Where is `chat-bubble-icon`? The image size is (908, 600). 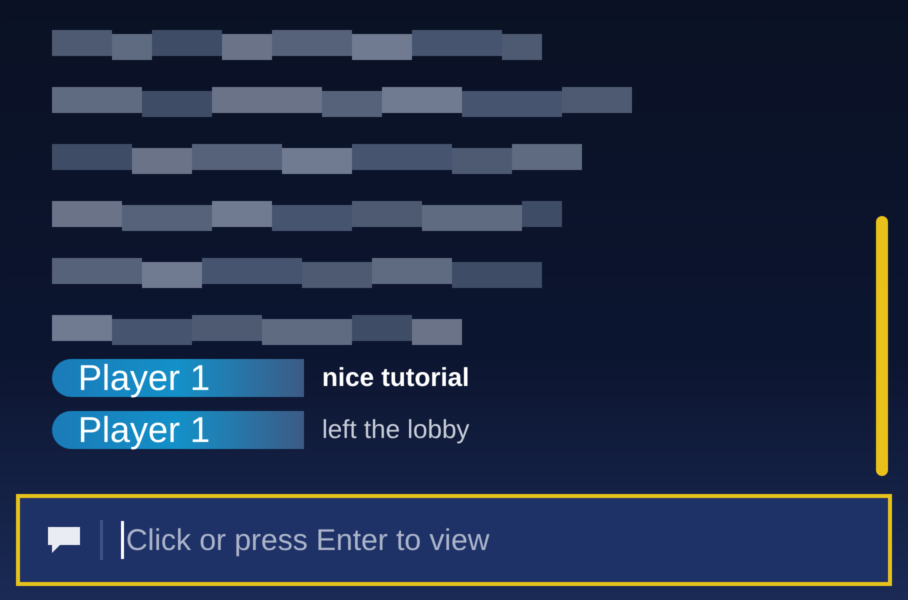
chat-bubble-icon is located at coordinates (64, 540).